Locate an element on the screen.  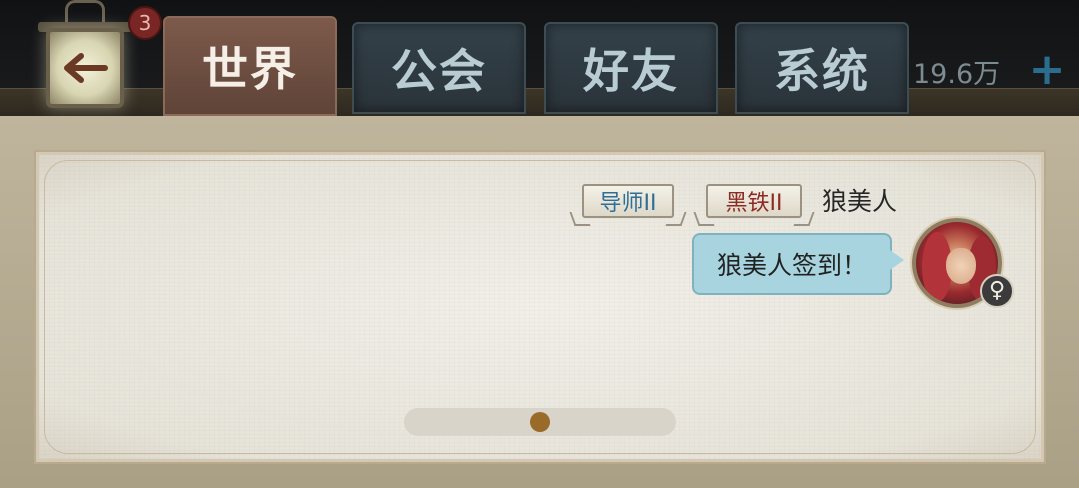
add-currency-icon: + is located at coordinates (1047, 70).